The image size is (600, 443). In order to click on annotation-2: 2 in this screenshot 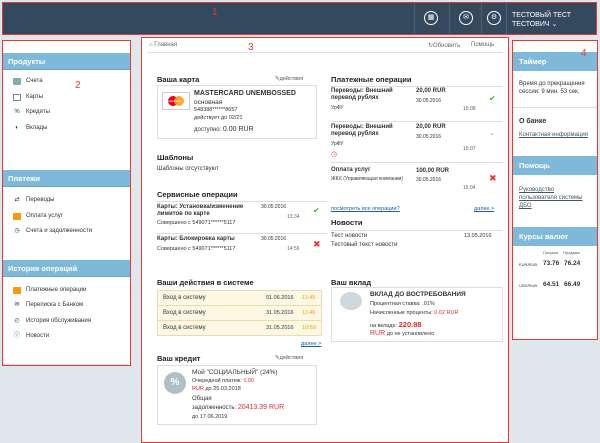, I will do `click(78, 85)`.